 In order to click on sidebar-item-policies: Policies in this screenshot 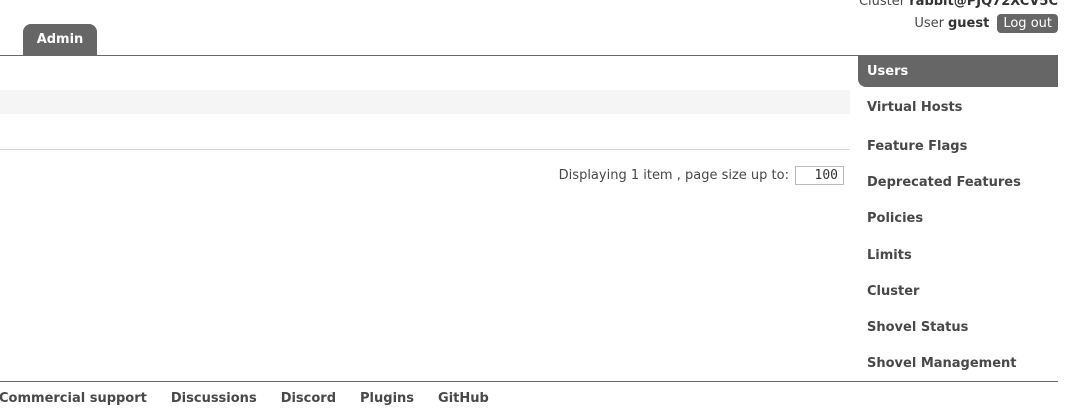, I will do `click(958, 219)`.